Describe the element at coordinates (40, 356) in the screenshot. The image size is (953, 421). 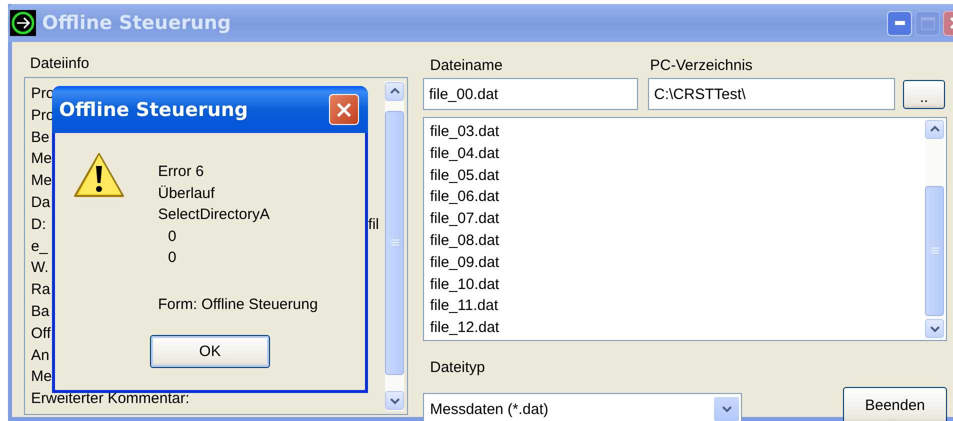
I see `info-line: An` at that location.